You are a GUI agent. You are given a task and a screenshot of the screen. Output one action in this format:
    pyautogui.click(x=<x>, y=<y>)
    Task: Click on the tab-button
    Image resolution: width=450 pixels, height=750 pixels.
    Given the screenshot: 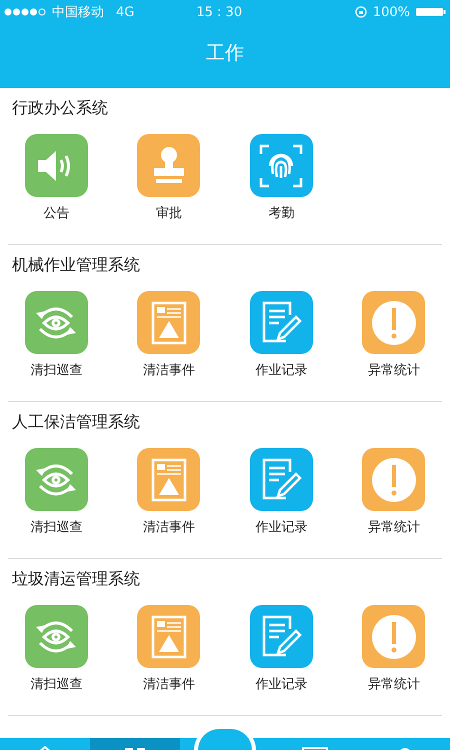 What is the action you would take?
    pyautogui.click(x=135, y=744)
    